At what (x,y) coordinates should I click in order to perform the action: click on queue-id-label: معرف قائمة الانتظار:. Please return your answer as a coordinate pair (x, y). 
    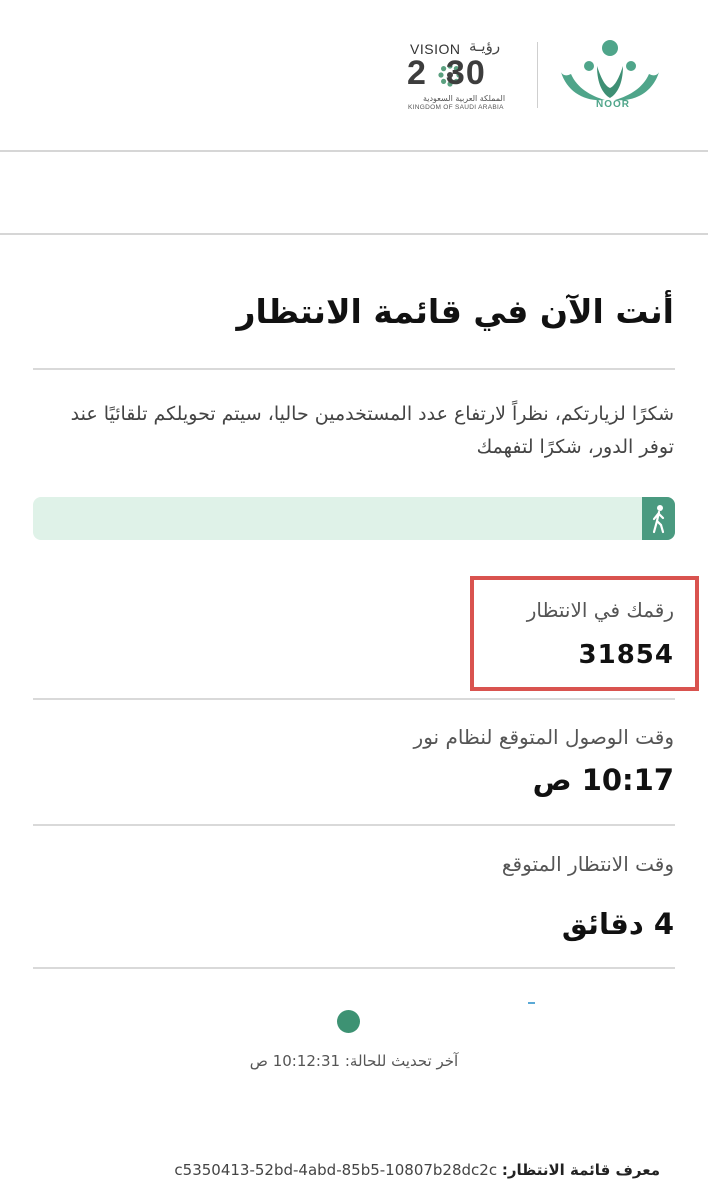
    Looking at the image, I should click on (580, 1170).